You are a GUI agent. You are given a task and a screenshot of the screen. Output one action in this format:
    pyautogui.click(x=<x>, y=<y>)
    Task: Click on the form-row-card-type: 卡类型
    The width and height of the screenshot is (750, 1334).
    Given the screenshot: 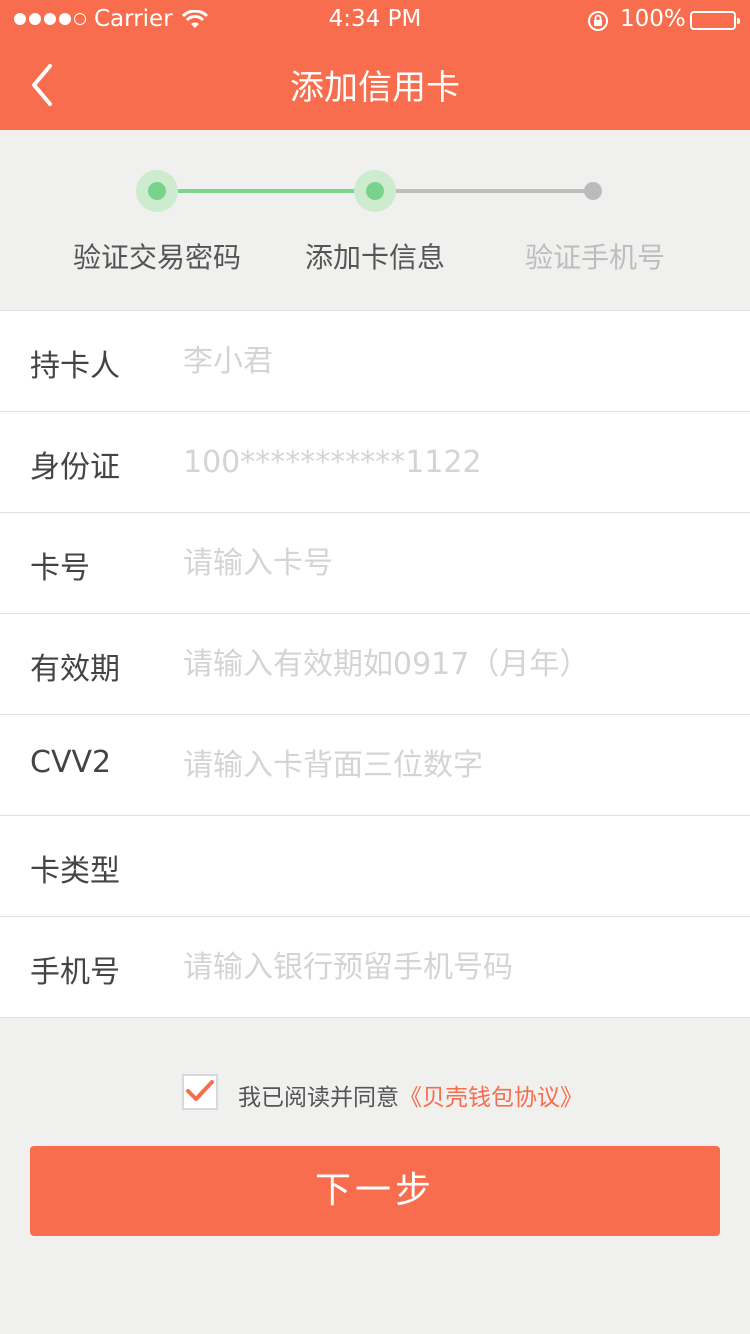 What is the action you would take?
    pyautogui.click(x=375, y=866)
    